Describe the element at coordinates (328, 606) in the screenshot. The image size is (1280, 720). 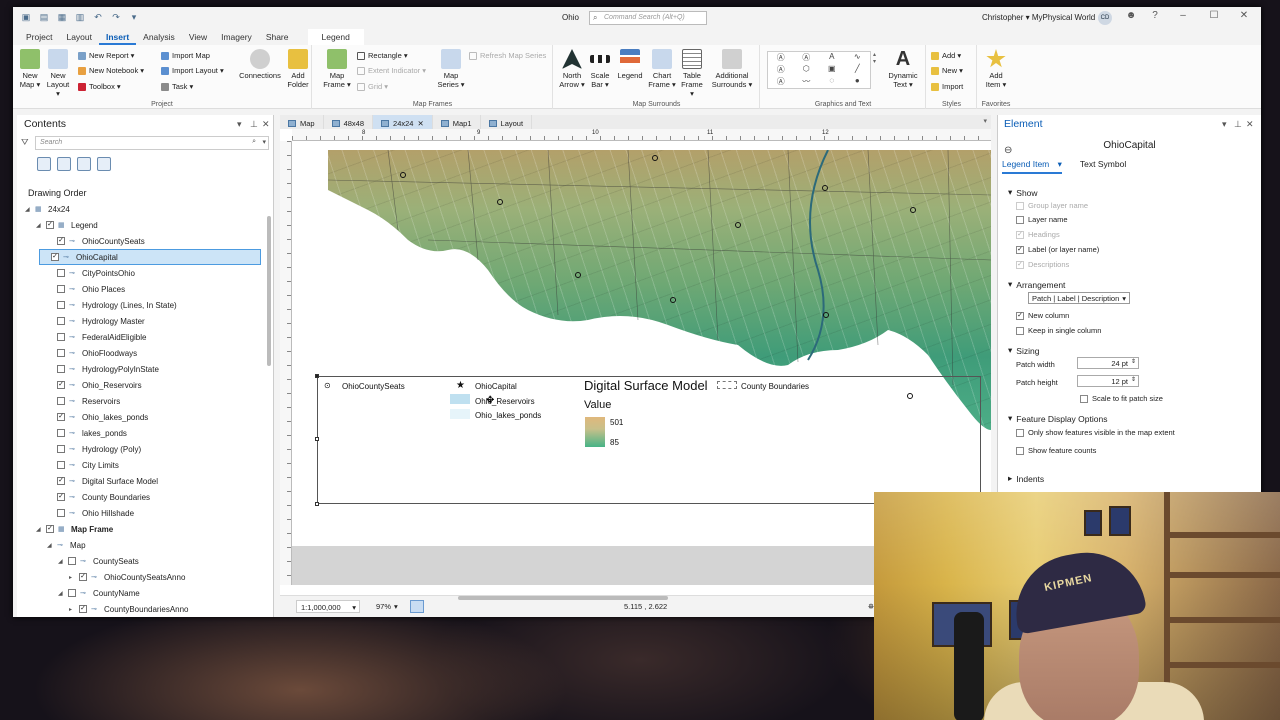
I see `scale-input: 1:1,000,000 ▾` at that location.